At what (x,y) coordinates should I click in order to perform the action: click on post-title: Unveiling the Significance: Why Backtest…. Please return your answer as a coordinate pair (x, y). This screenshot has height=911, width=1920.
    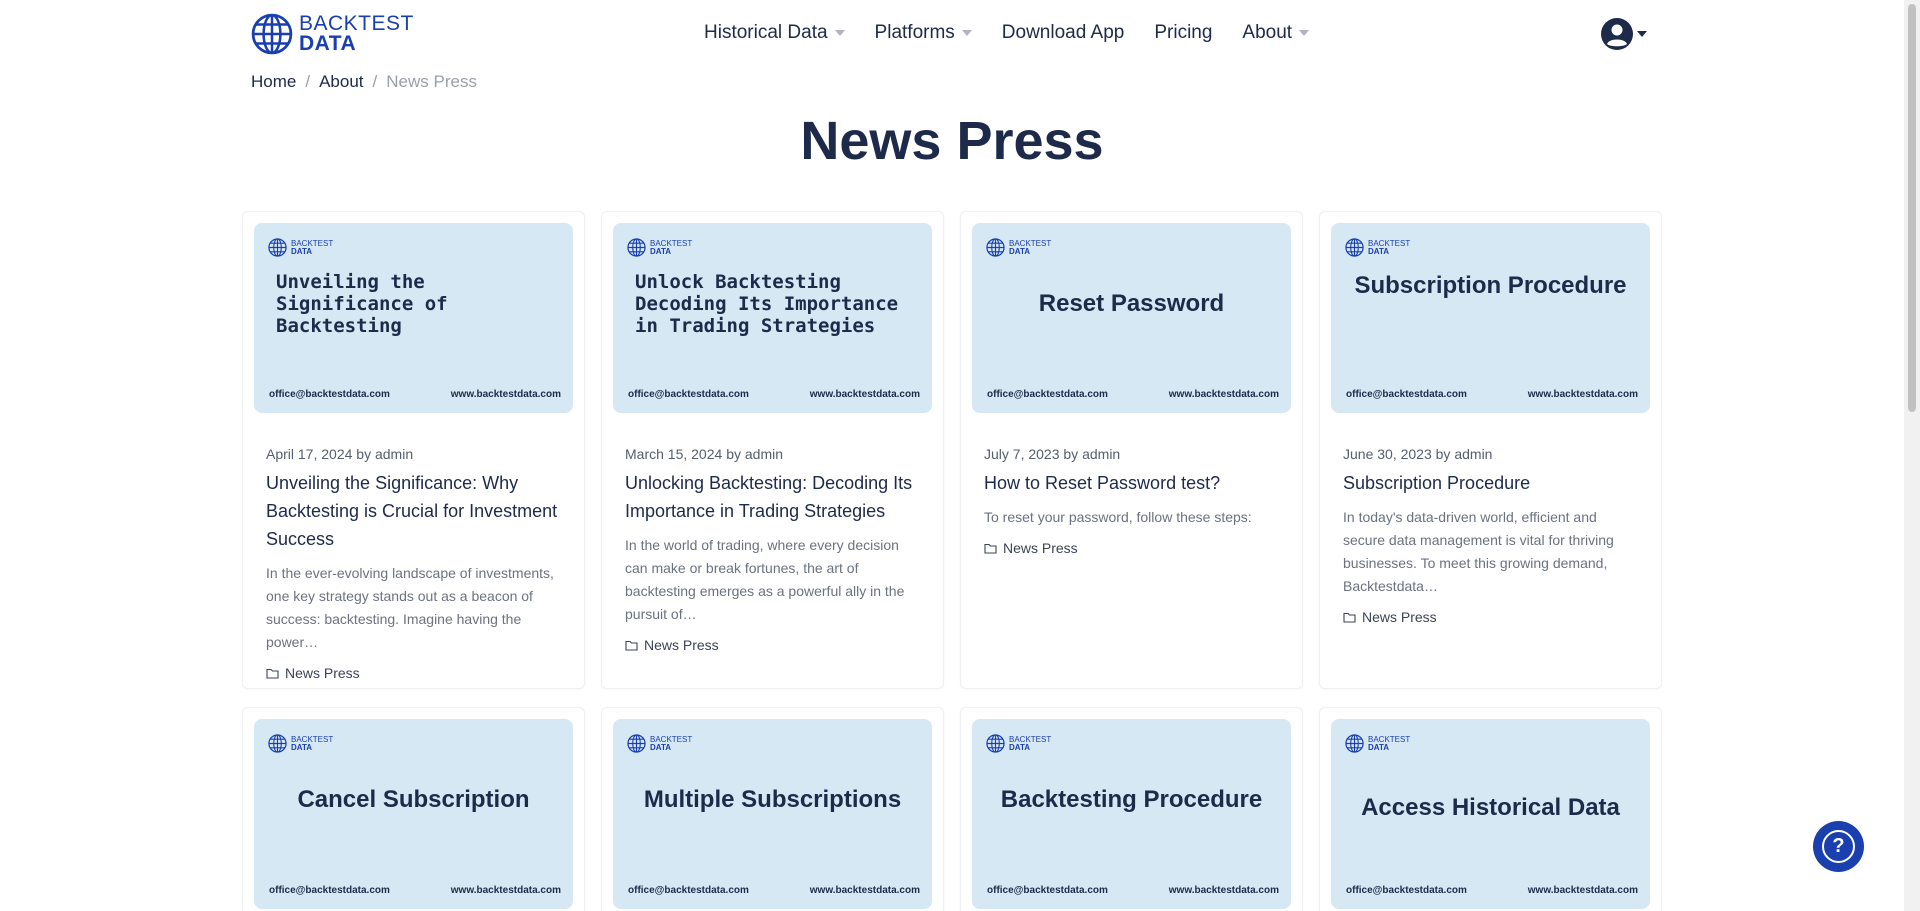
    Looking at the image, I should click on (415, 511).